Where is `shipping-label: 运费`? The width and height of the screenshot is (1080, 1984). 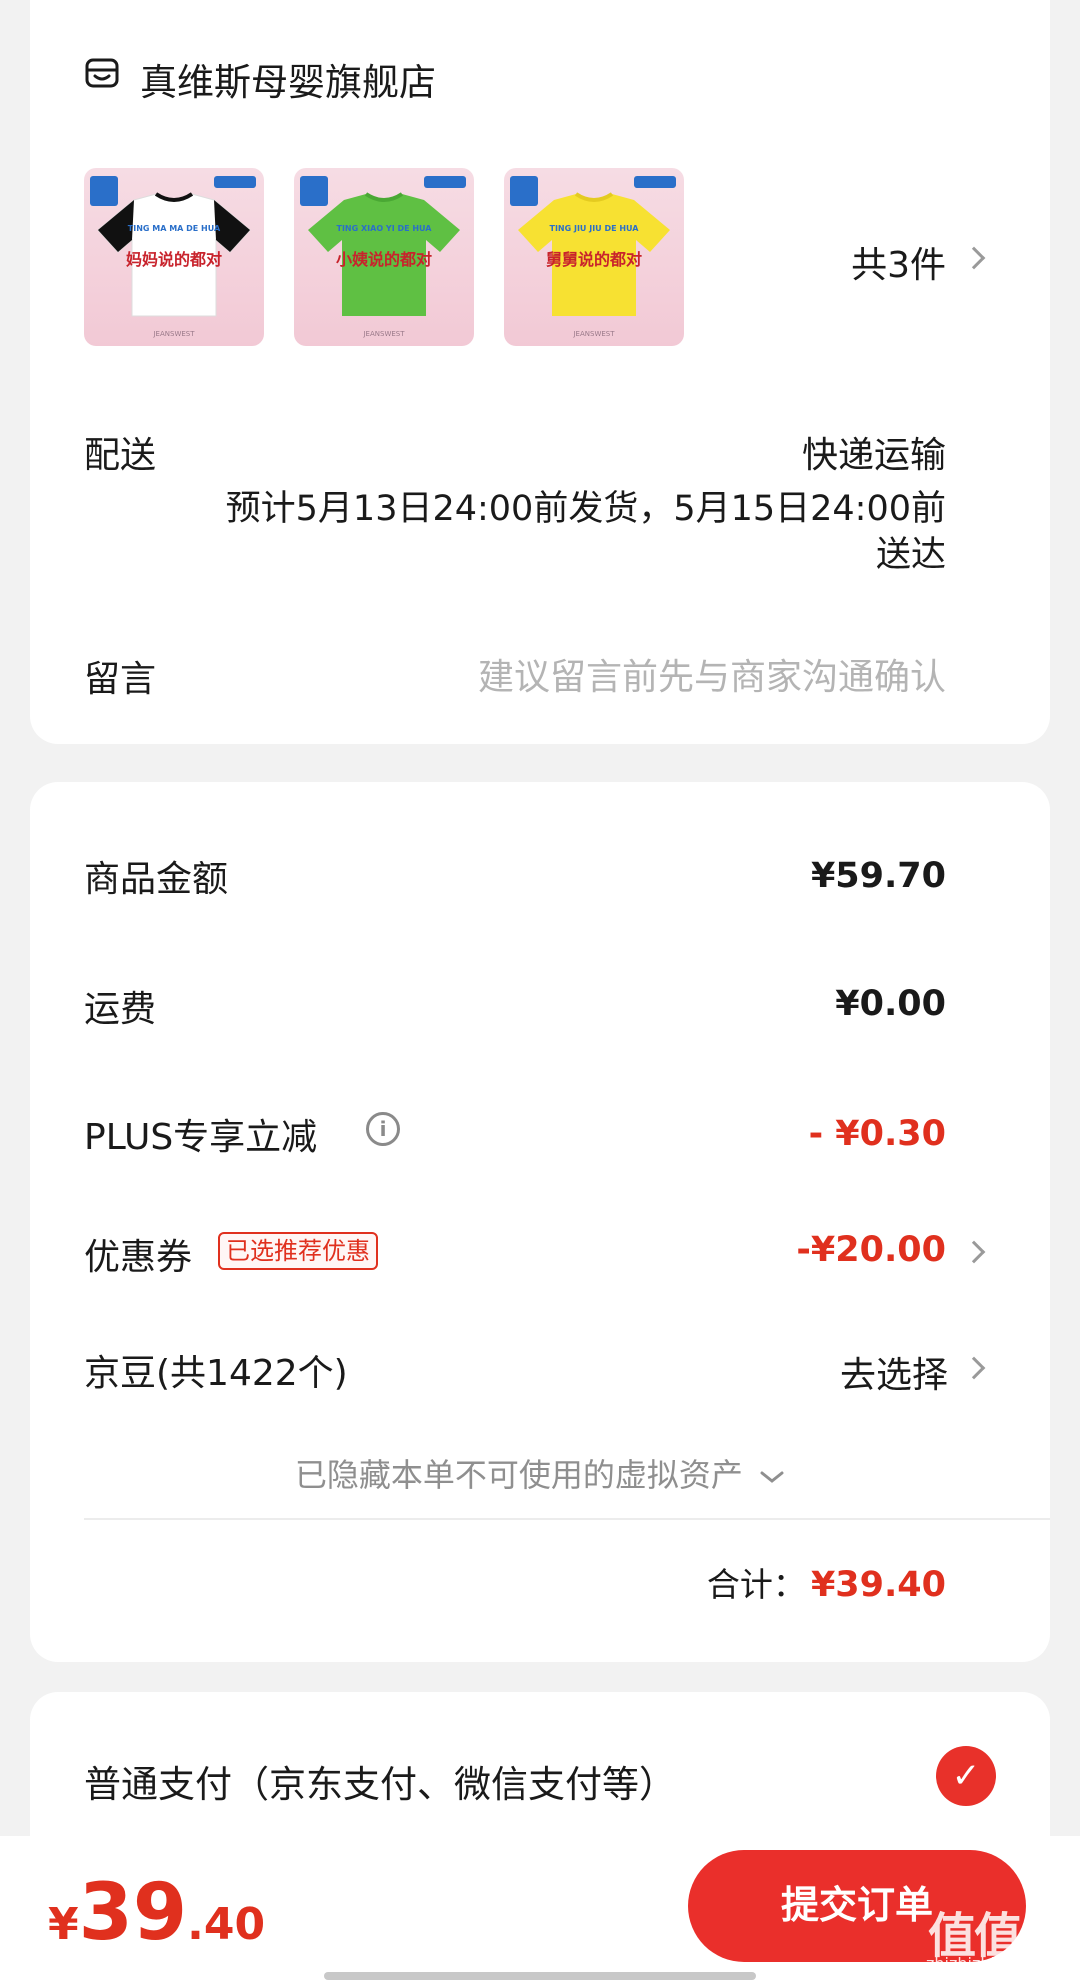
shipping-label: 运费 is located at coordinates (120, 1009).